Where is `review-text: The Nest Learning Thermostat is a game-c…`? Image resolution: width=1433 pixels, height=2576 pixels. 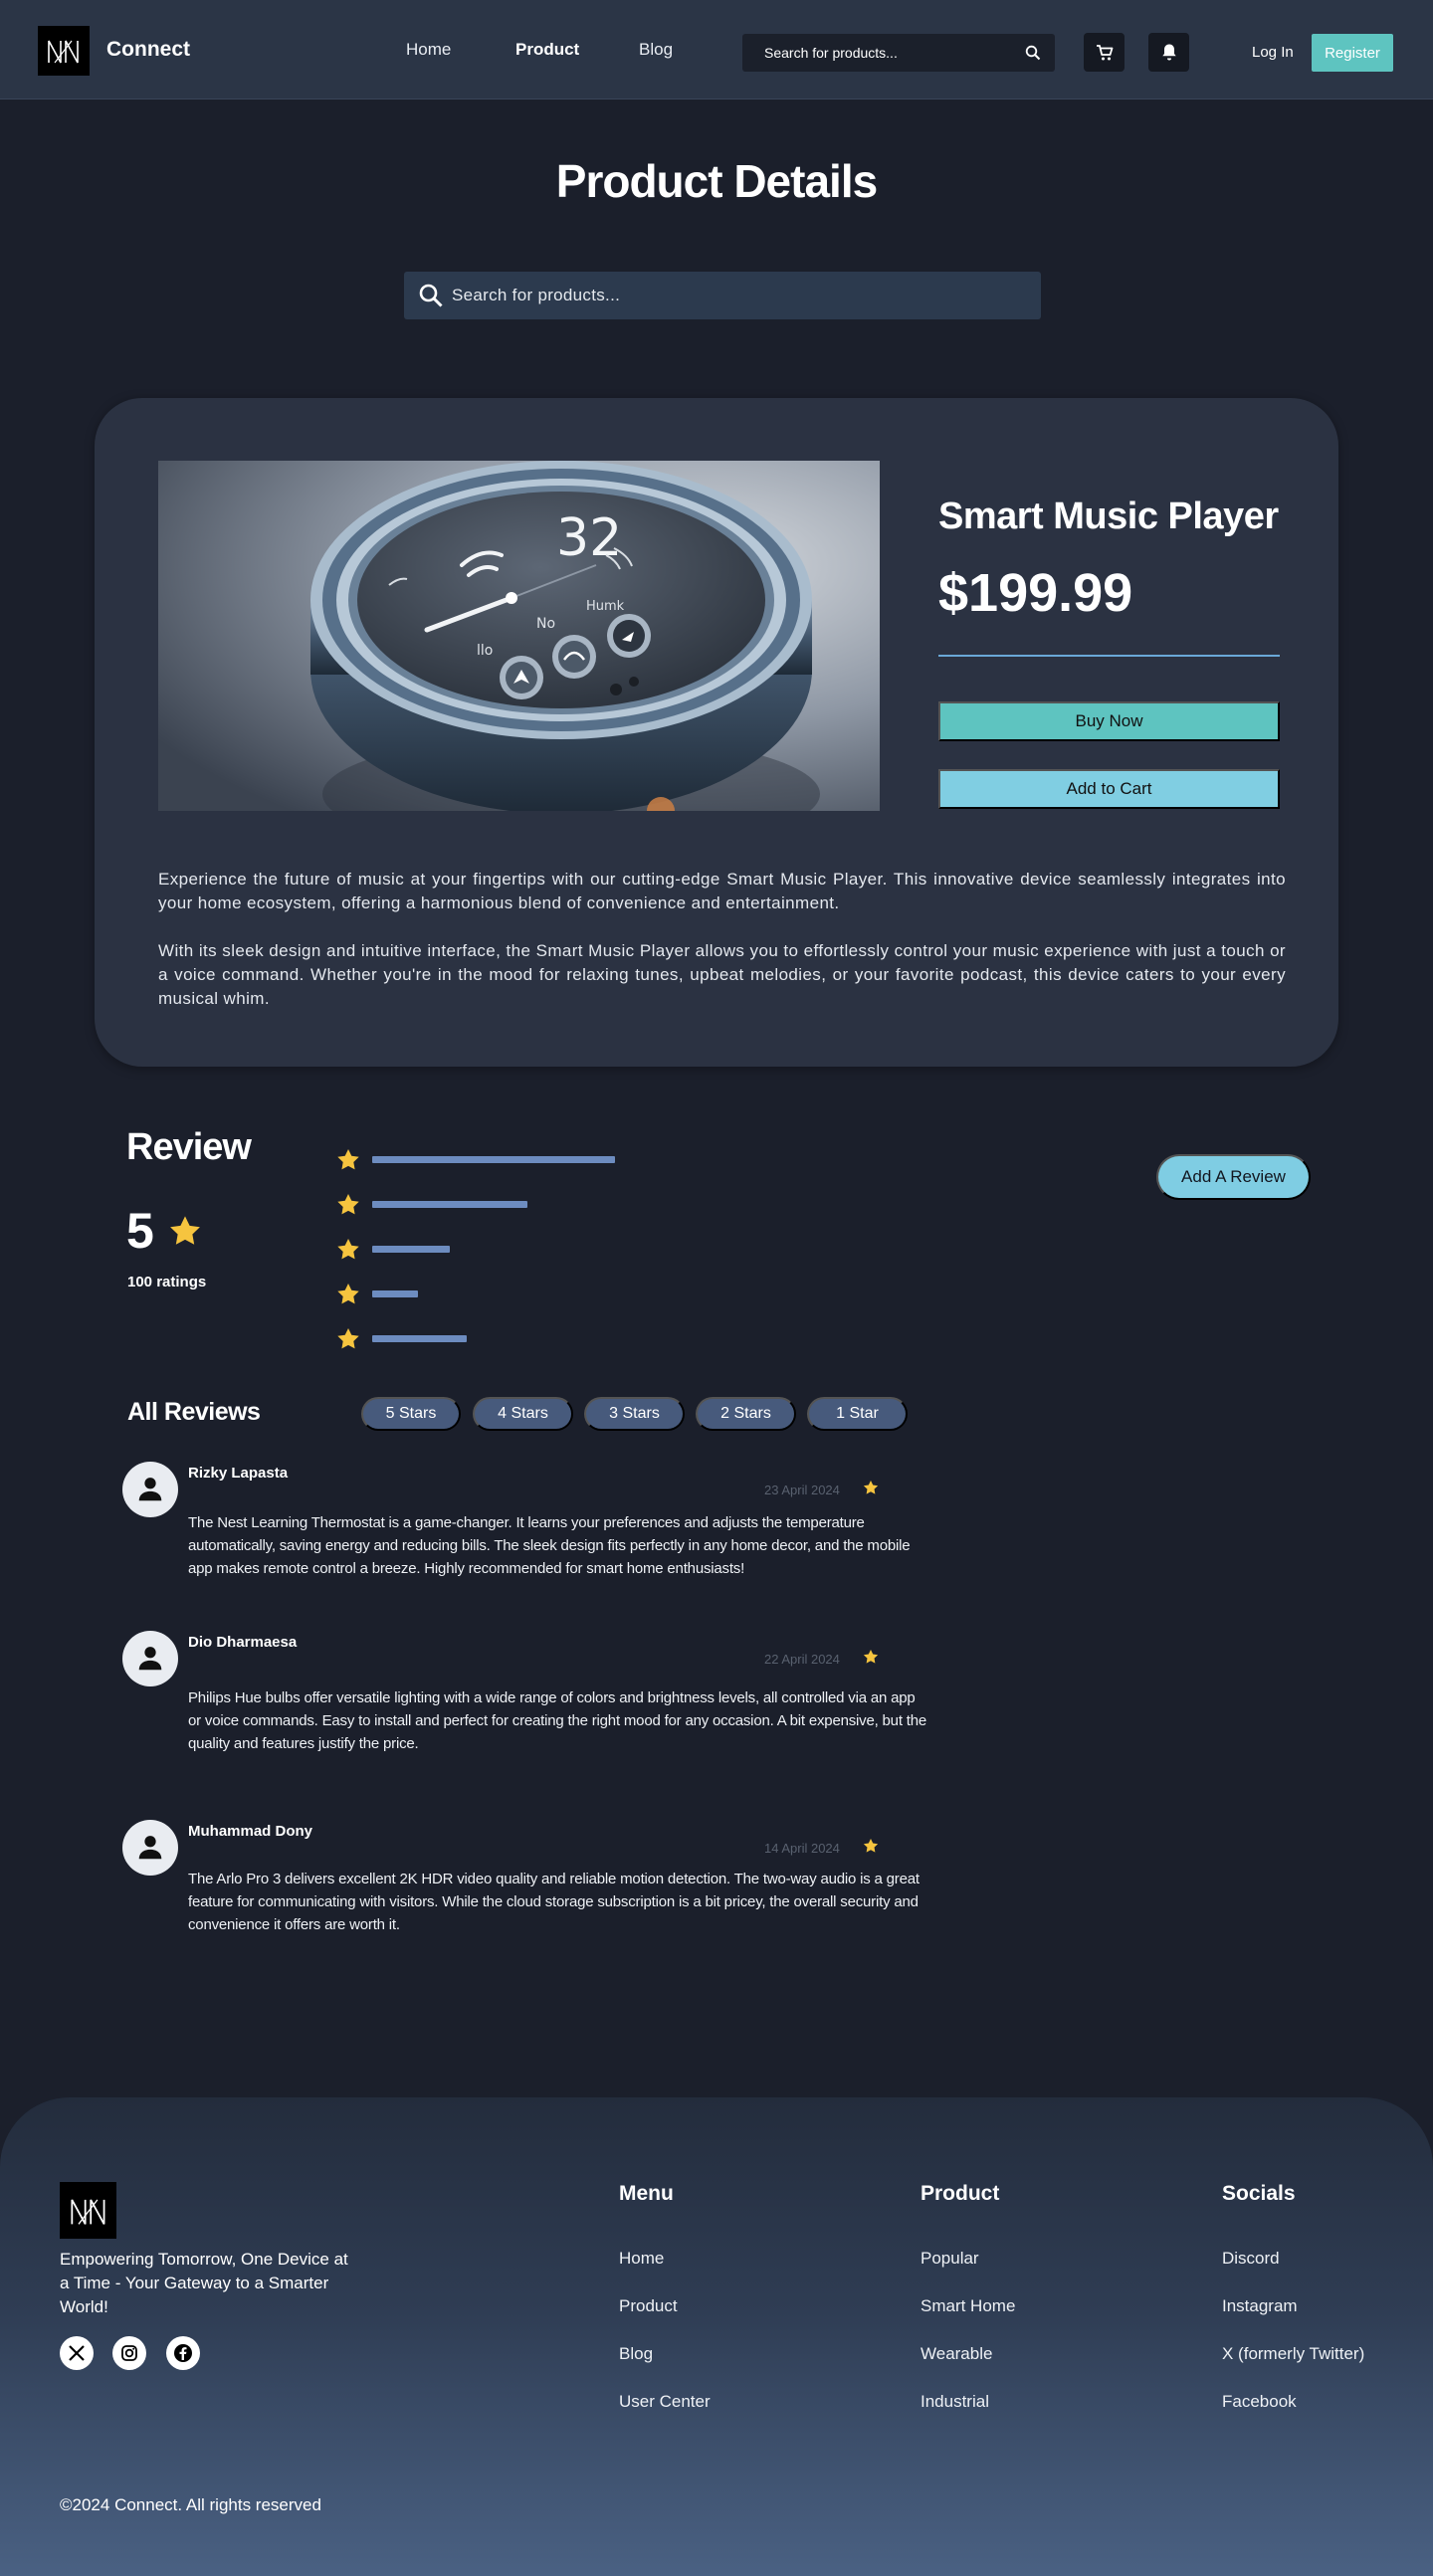
review-text: The Nest Learning Thermostat is a game-c… is located at coordinates (549, 1546).